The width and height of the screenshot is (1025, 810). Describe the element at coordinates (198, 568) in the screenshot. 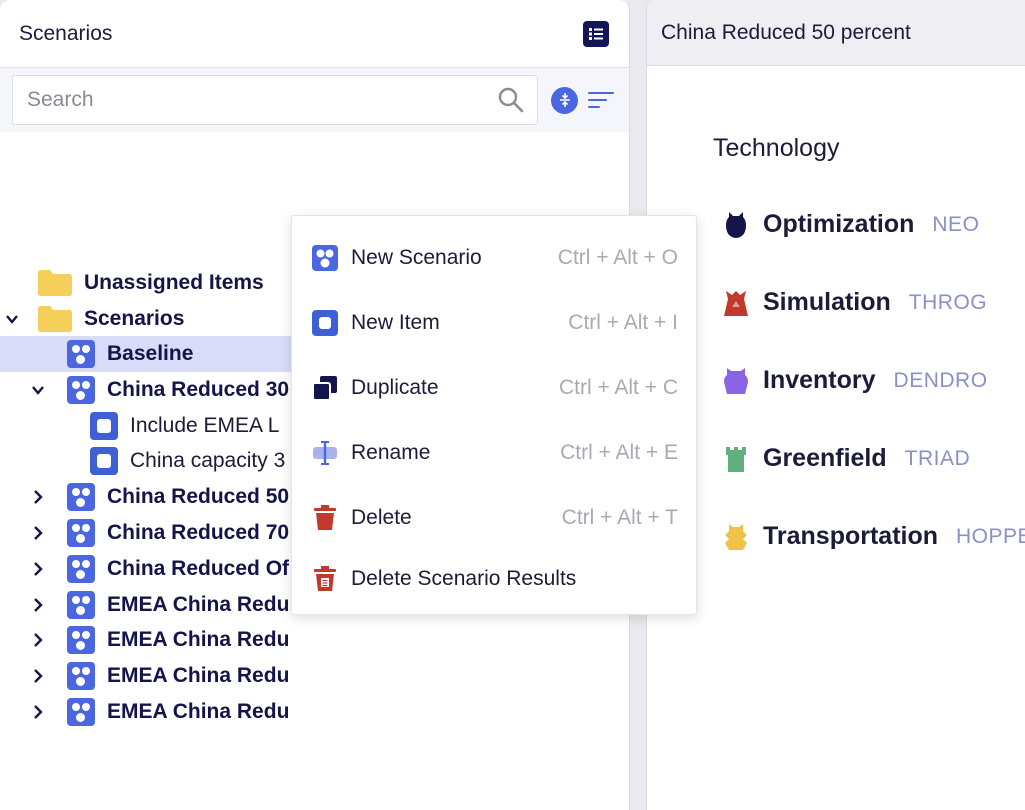

I see `tree-row-label: China Reduced Of` at that location.